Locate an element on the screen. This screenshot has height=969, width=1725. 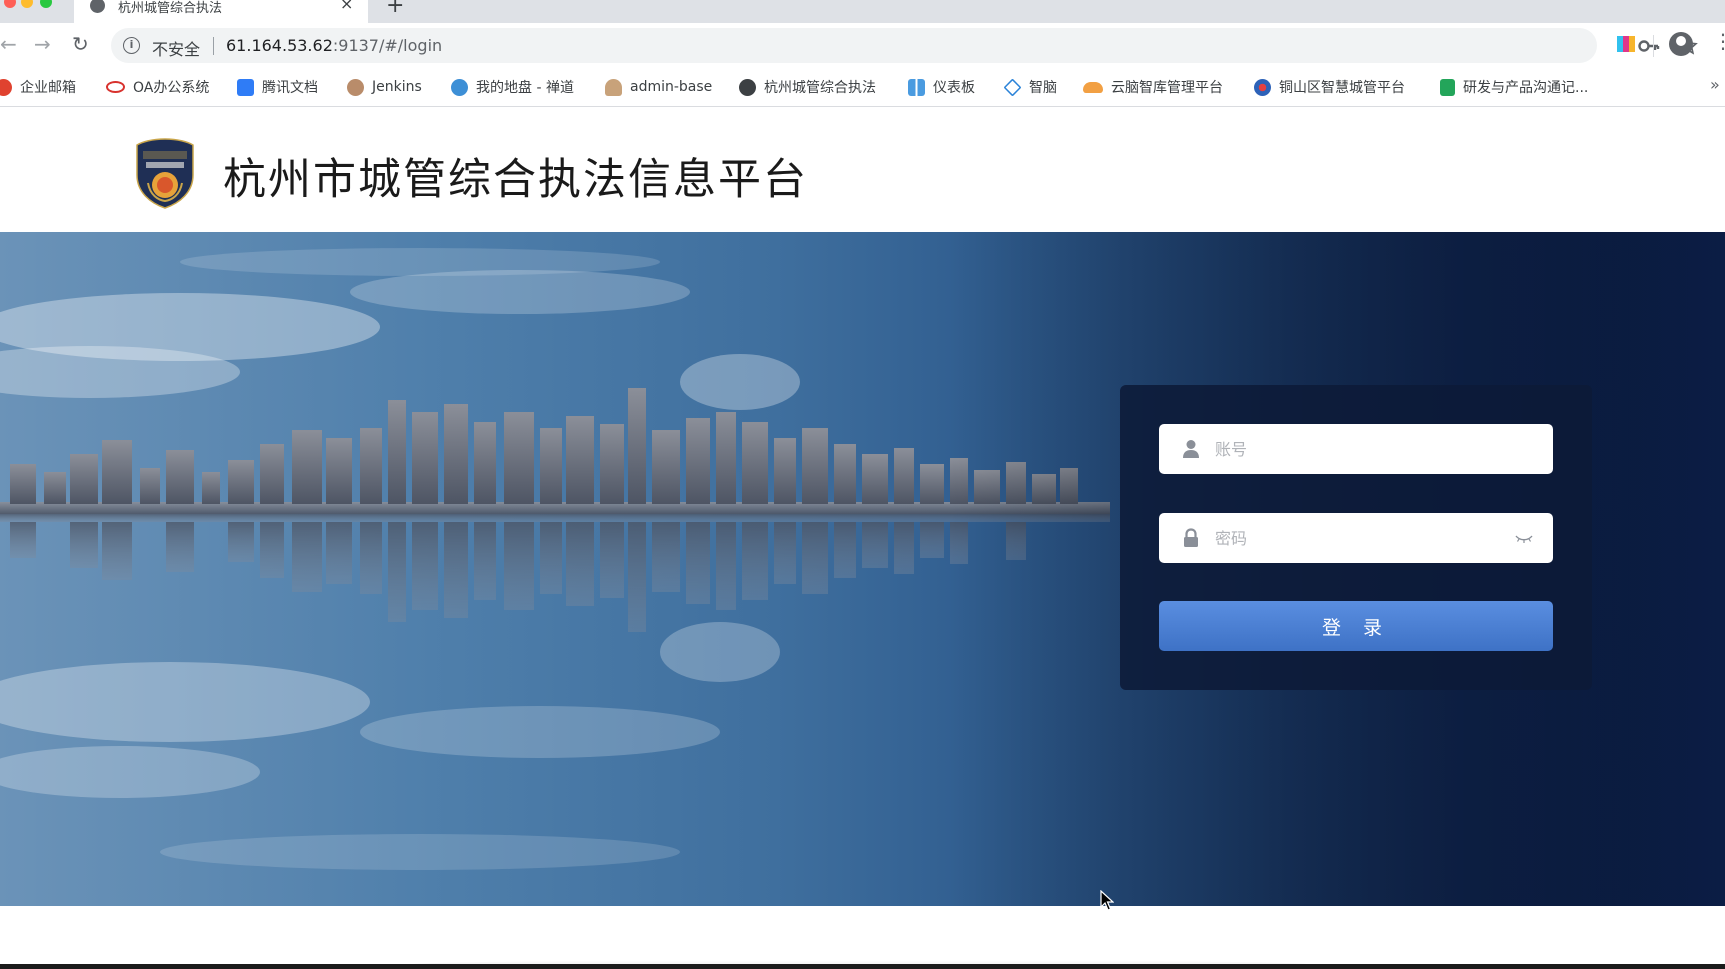
window-bottom-edge is located at coordinates (862, 966).